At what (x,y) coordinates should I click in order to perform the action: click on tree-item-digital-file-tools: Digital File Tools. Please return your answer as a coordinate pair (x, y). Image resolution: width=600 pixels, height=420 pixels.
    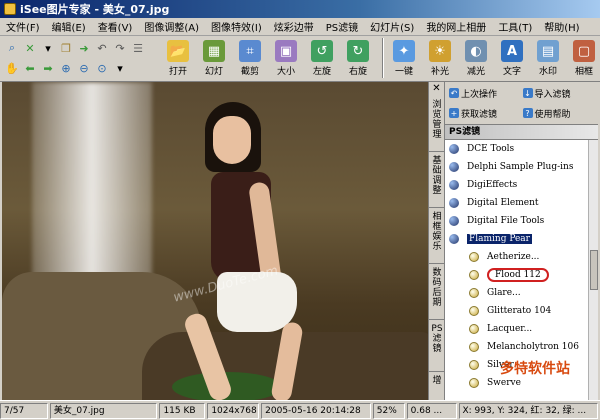
    Looking at the image, I should click on (517, 221).